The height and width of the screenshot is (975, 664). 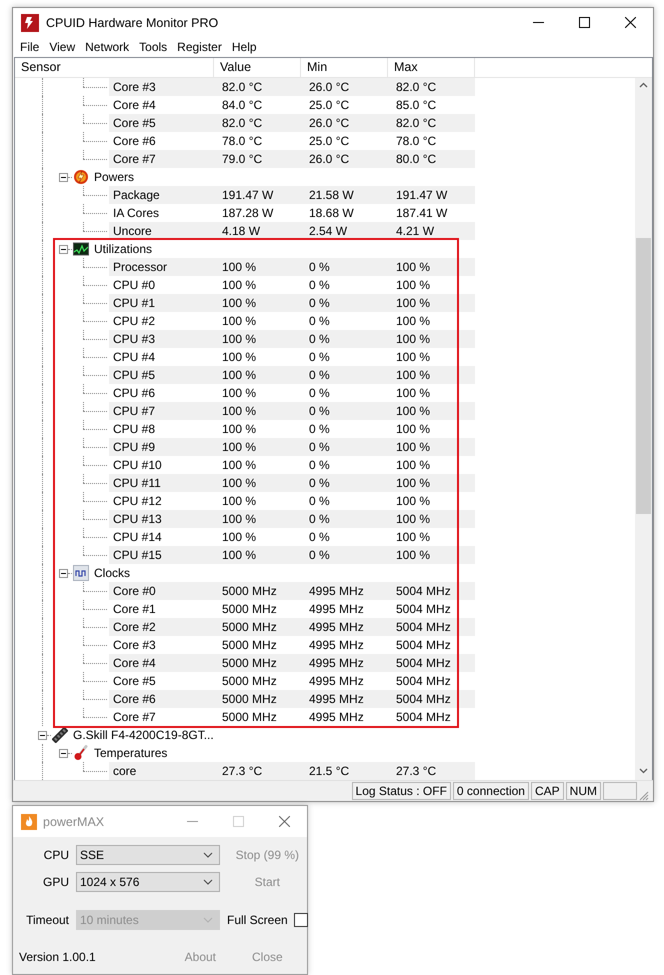 I want to click on sensor-label: Core #6, so click(x=134, y=699).